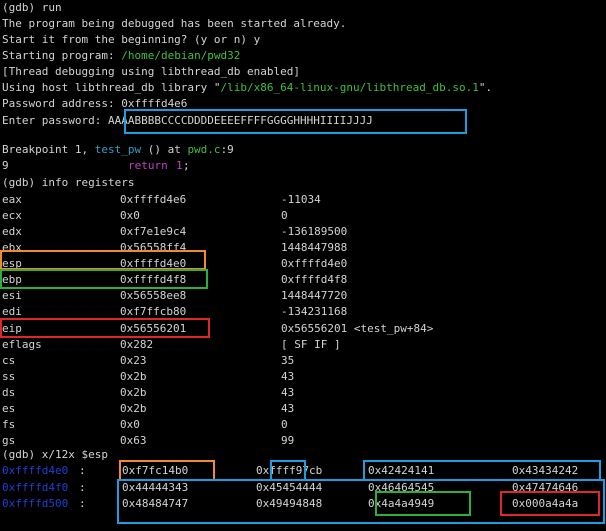  What do you see at coordinates (9, 408) in the screenshot?
I see `register-name: es` at bounding box center [9, 408].